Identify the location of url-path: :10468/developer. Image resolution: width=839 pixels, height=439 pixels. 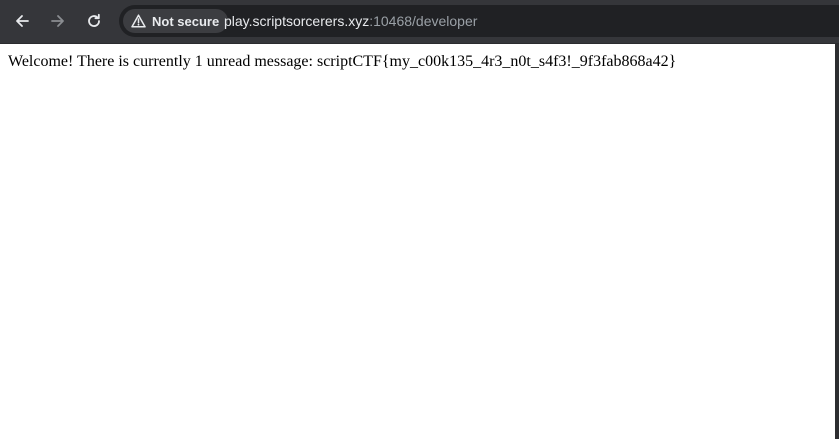
(423, 21).